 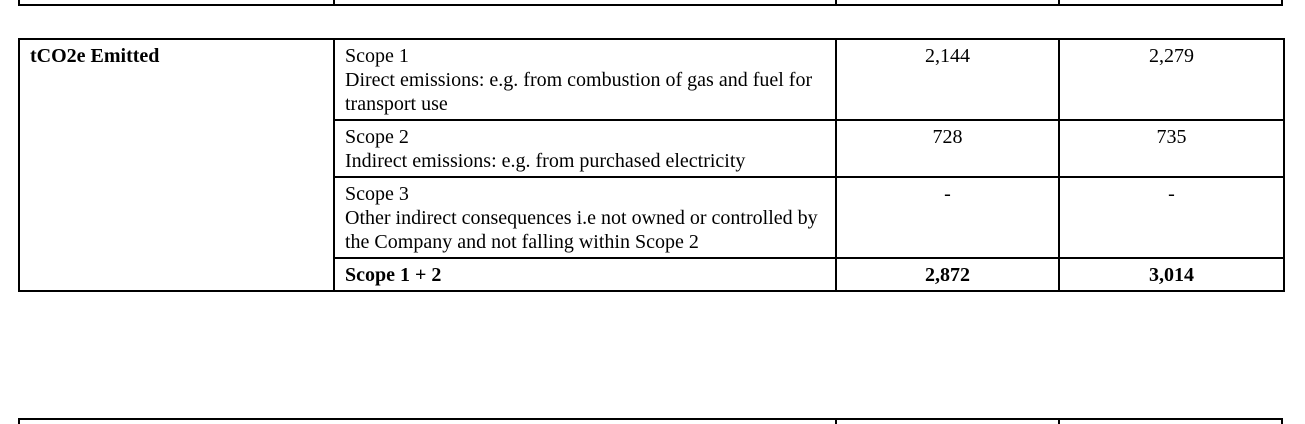 I want to click on total-value-year-1: 2,872, so click(x=947, y=274).